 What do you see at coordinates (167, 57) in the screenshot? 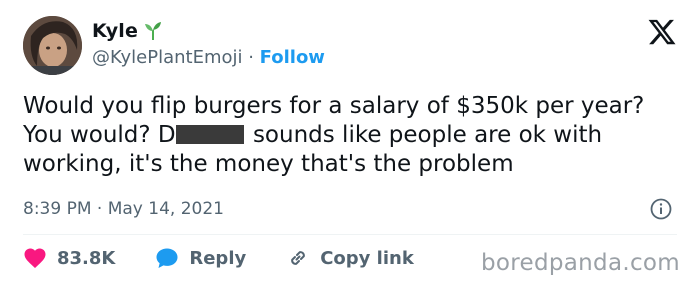
I see `author-handle: @KylePlantEmoji` at bounding box center [167, 57].